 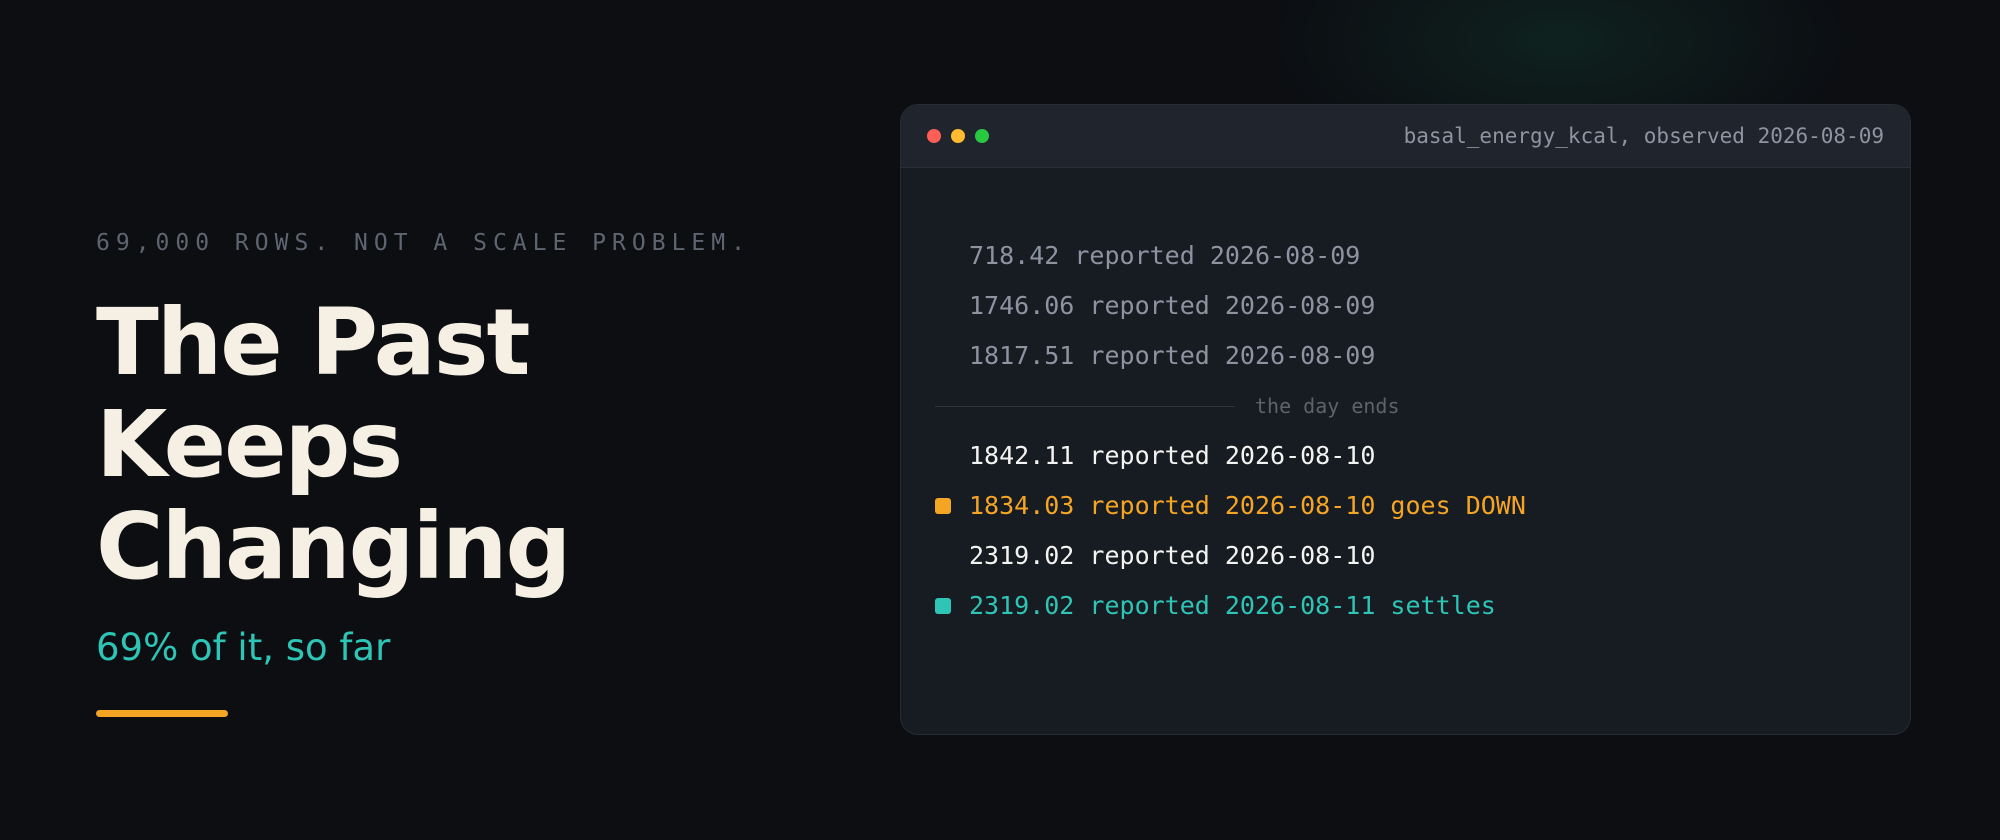 I want to click on day-divider: the day ends, so click(x=1415, y=406).